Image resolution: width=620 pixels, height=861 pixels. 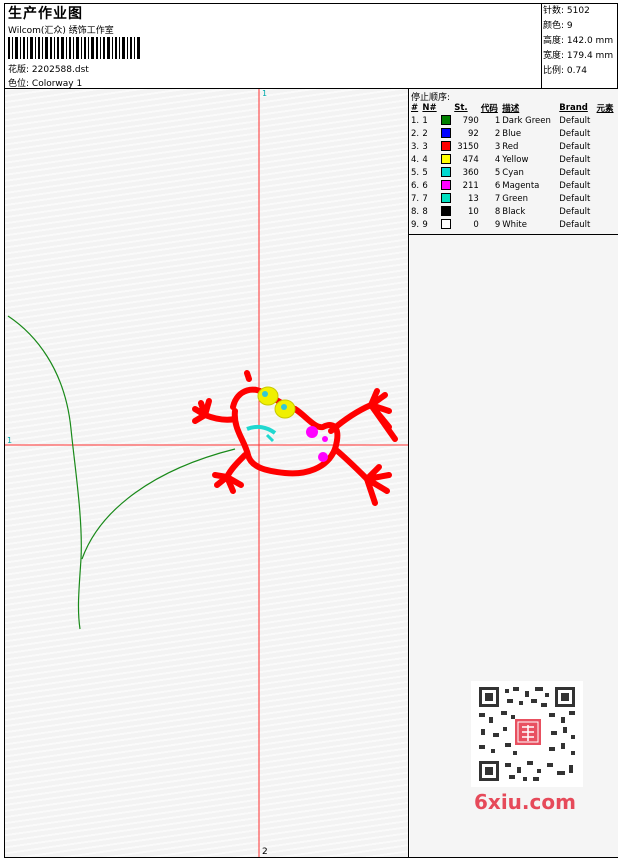 What do you see at coordinates (470, 159) in the screenshot?
I see `row-stitches: 474` at bounding box center [470, 159].